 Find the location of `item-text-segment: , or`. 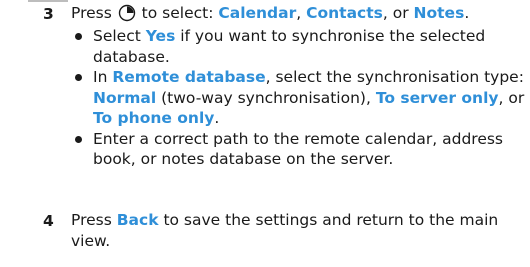

item-text-segment: , or is located at coordinates (511, 97).